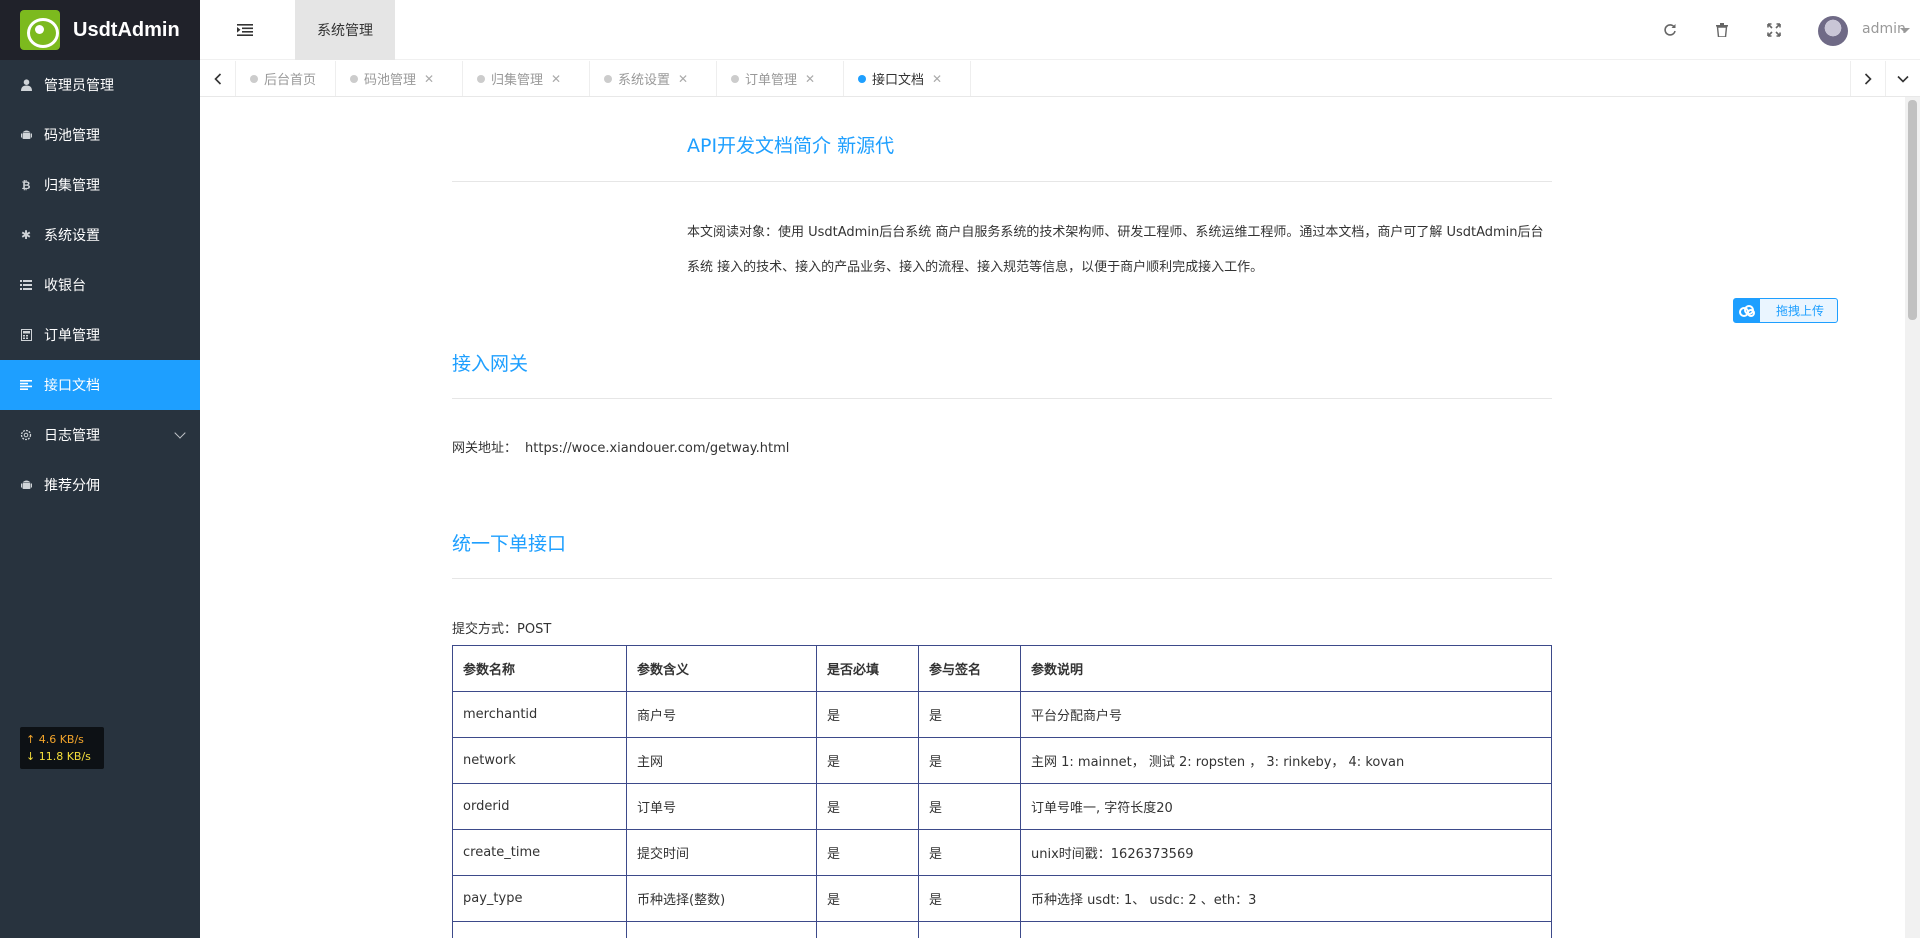 This screenshot has height=938, width=1920. What do you see at coordinates (721, 852) in the screenshot?
I see `table-cell: 提交时间` at bounding box center [721, 852].